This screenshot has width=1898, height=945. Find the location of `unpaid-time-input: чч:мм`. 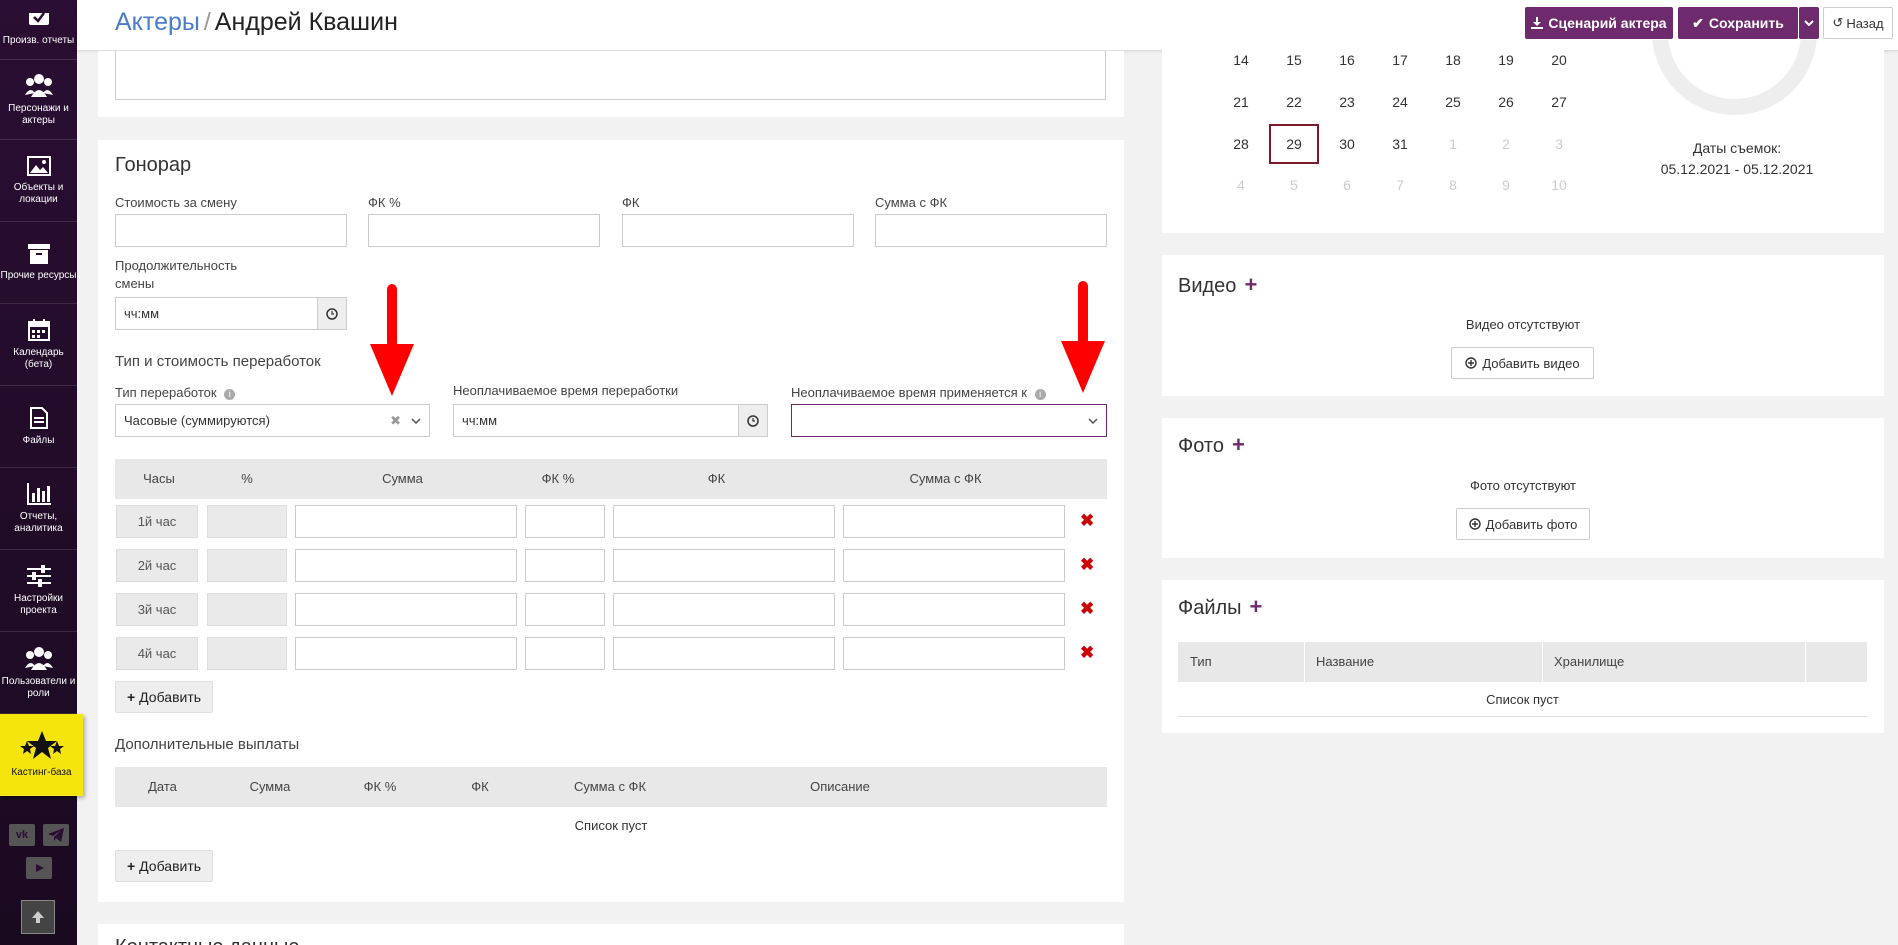

unpaid-time-input: чч:мм is located at coordinates (610, 420).